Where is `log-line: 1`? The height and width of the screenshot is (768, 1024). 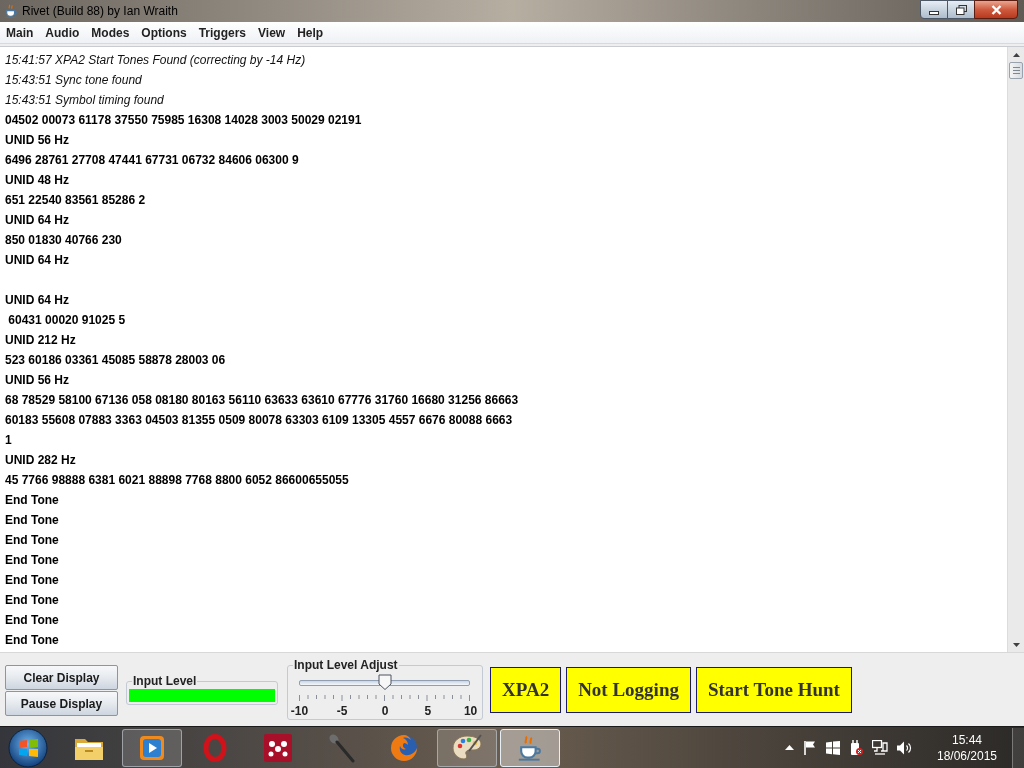 log-line: 1 is located at coordinates (8, 440).